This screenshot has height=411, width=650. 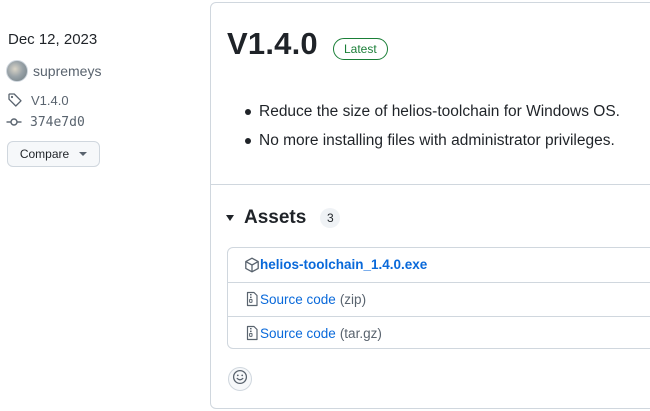 I want to click on list-item: Source code (zip), so click(x=439, y=298).